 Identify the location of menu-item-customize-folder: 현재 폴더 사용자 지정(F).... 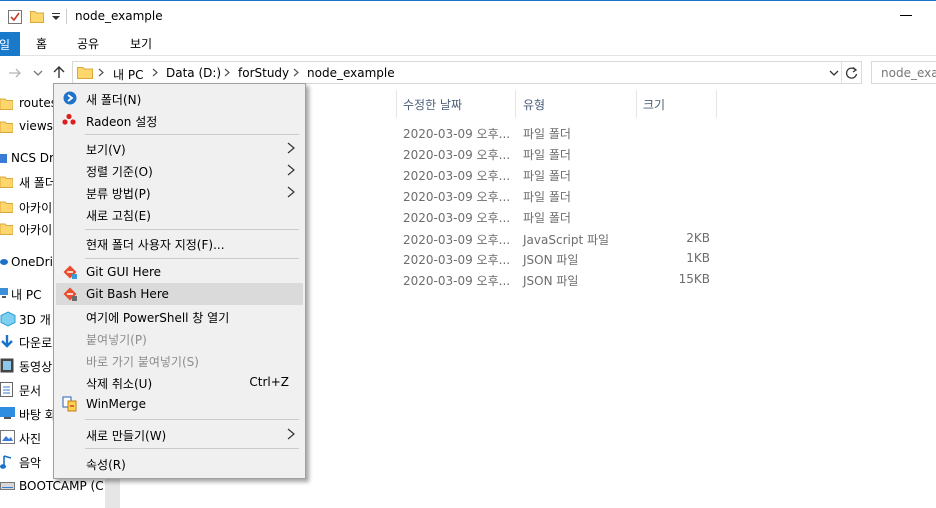
(179, 243).